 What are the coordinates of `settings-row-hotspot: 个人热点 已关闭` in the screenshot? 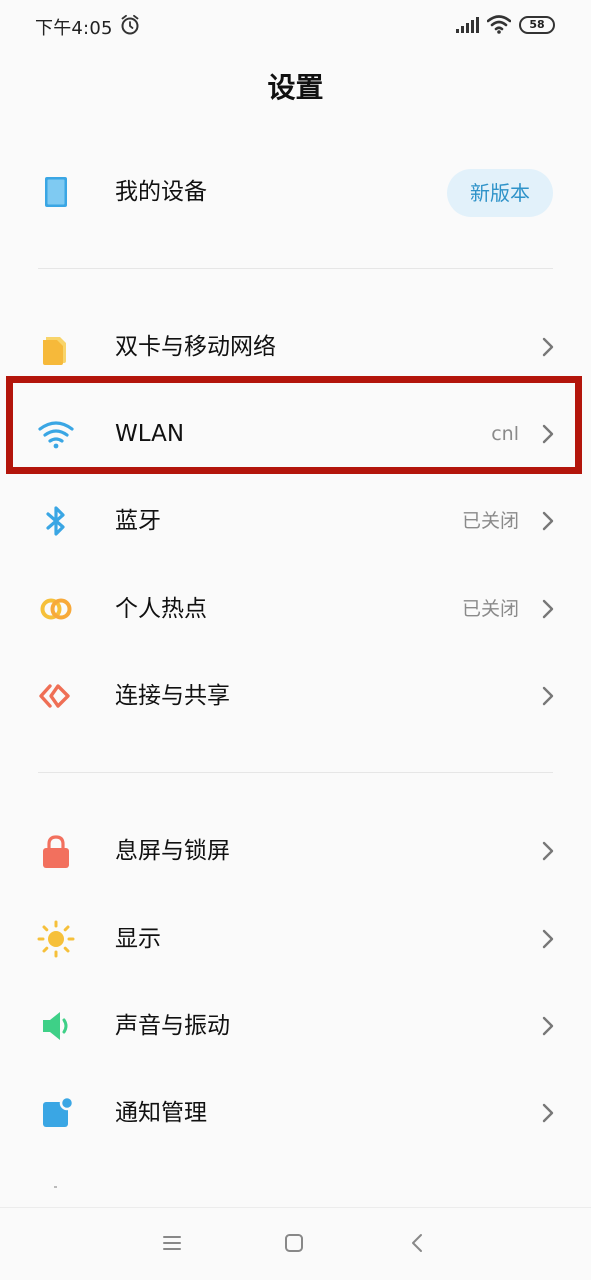 It's located at (295, 609).